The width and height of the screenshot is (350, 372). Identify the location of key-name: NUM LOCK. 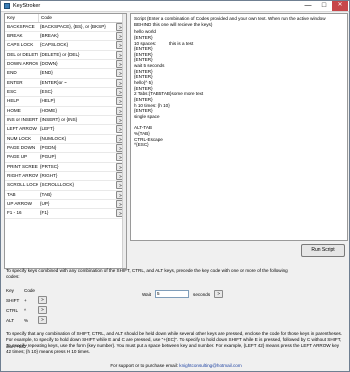
(19, 138).